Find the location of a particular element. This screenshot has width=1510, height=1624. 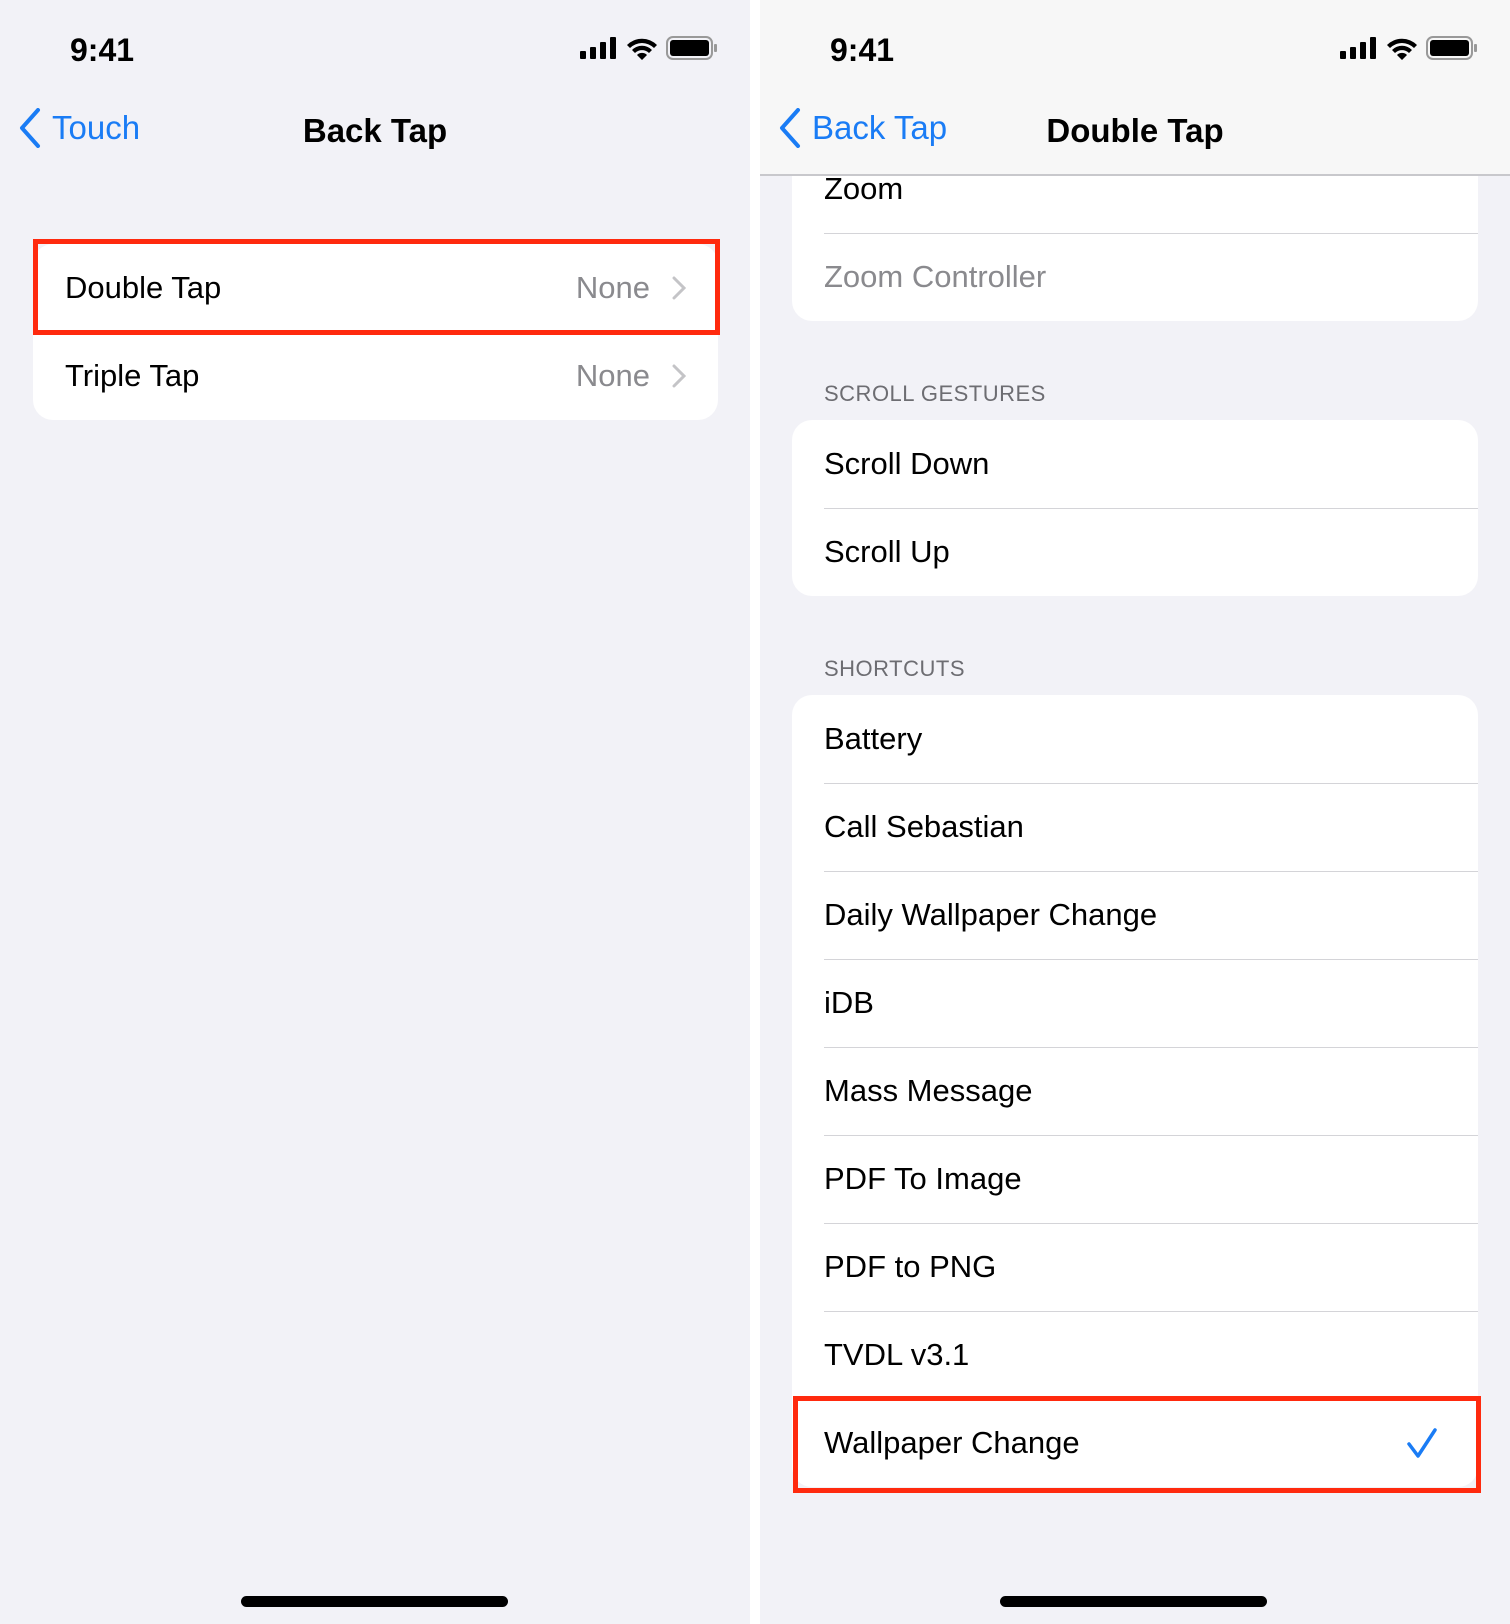

row-label: Triple Tap is located at coordinates (132, 375).